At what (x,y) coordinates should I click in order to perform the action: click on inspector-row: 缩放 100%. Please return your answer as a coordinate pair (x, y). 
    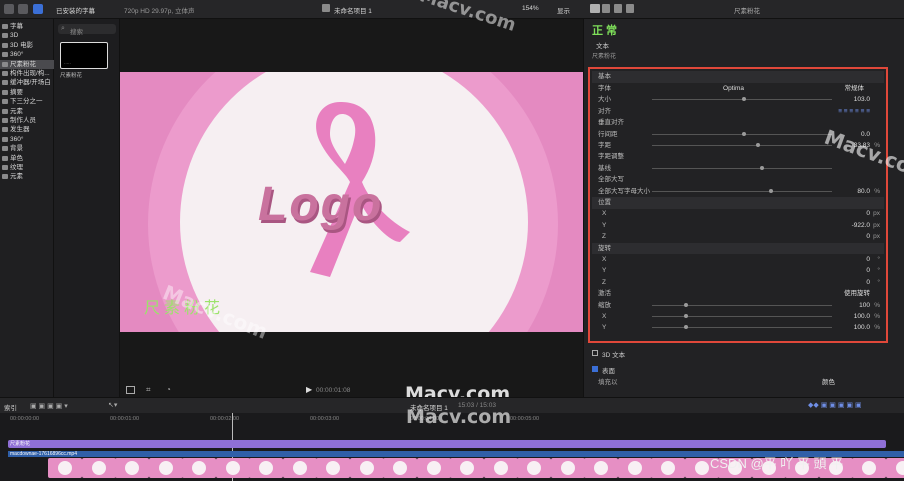
    Looking at the image, I should click on (738, 306).